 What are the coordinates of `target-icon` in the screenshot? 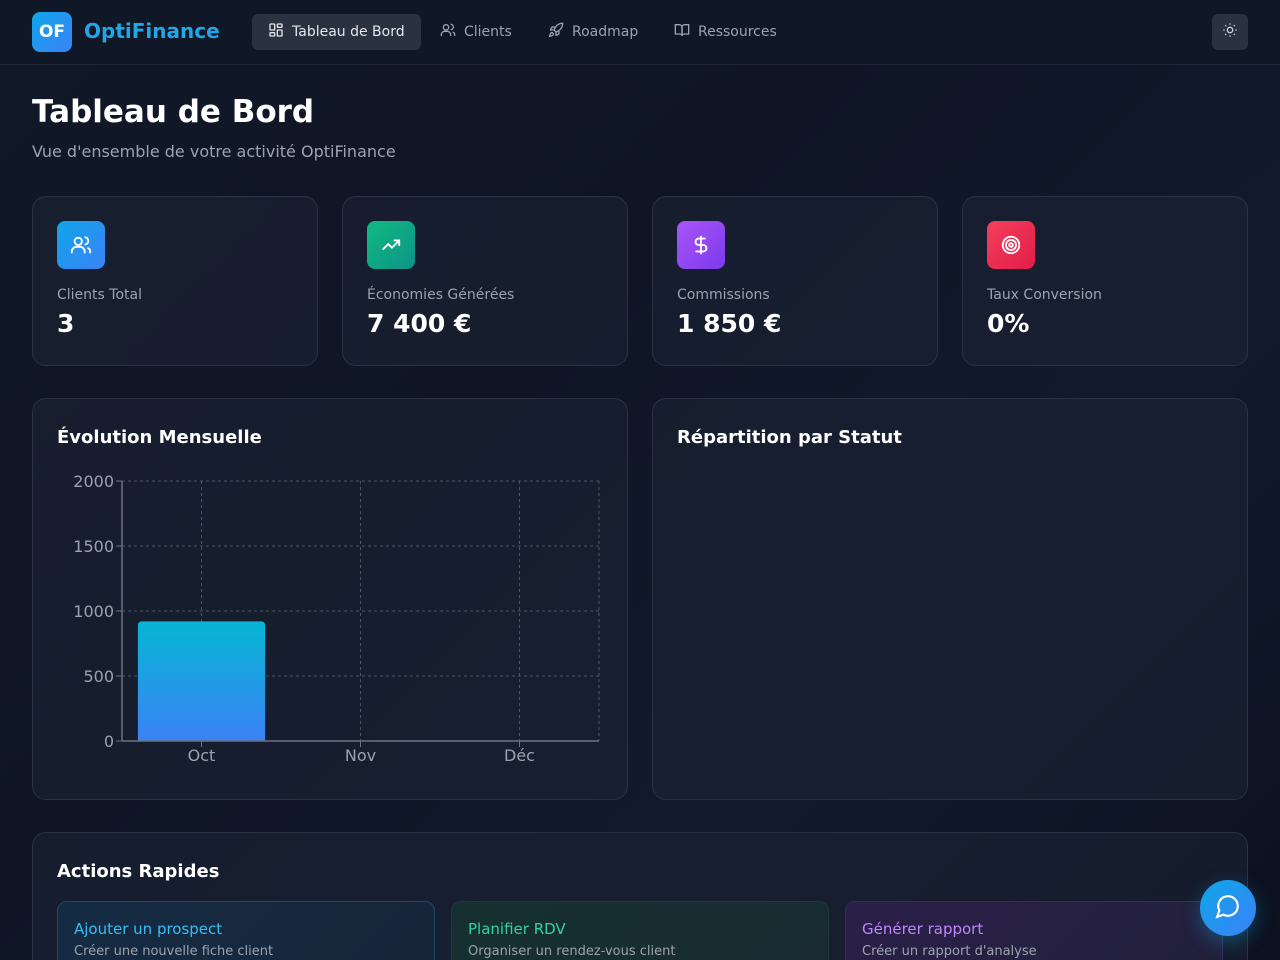 It's located at (1011, 245).